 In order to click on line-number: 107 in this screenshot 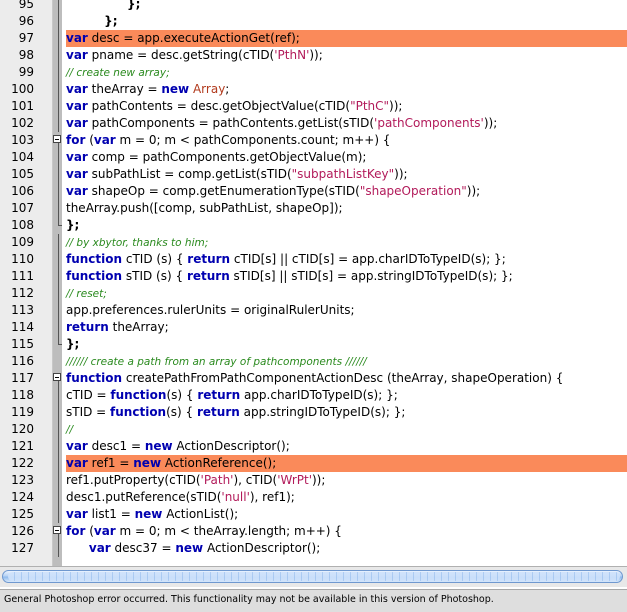, I will do `click(22, 208)`.